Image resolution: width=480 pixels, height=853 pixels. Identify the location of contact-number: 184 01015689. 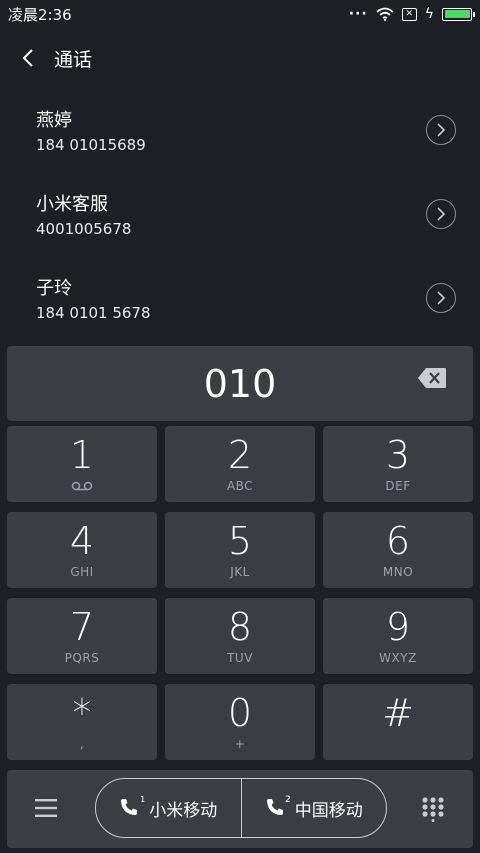
(91, 145).